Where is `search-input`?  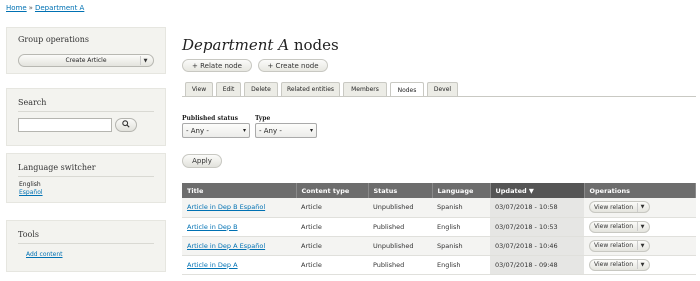
search-input is located at coordinates (65, 125).